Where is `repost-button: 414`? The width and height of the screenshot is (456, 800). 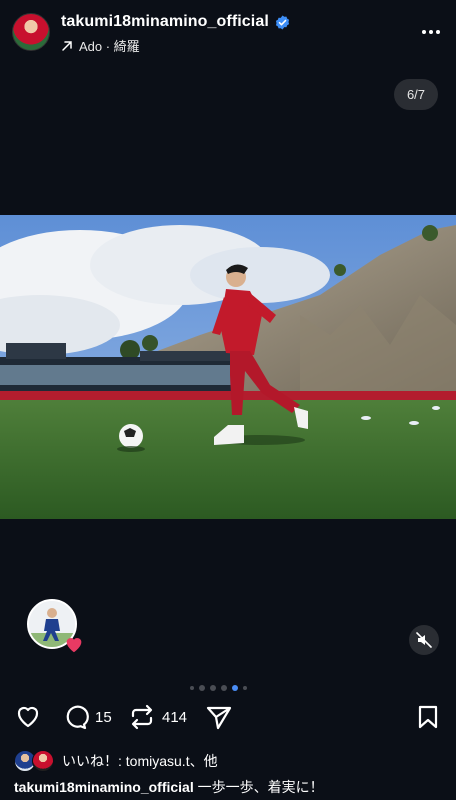 repost-button: 414 is located at coordinates (157, 717).